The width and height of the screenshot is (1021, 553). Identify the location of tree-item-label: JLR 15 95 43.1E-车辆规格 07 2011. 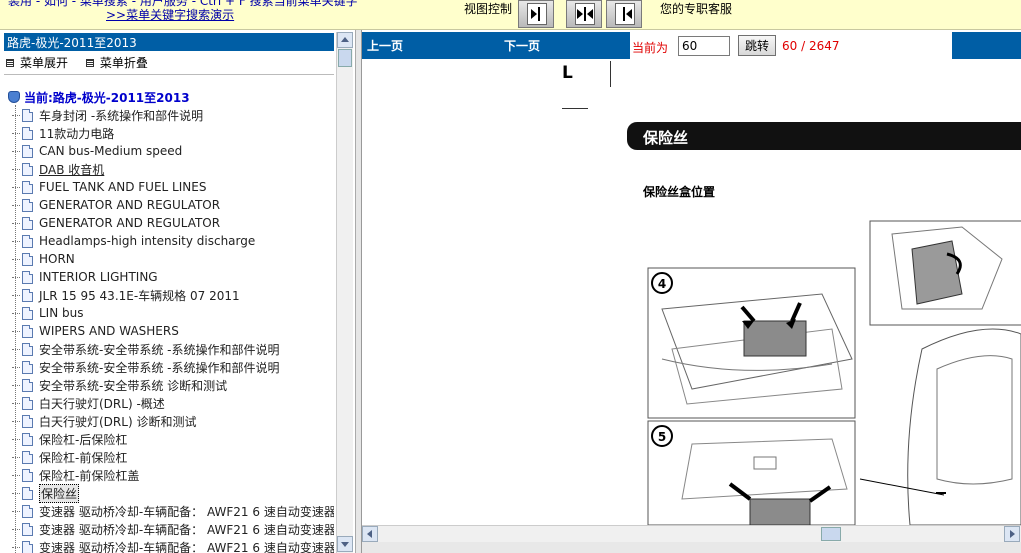
(139, 295).